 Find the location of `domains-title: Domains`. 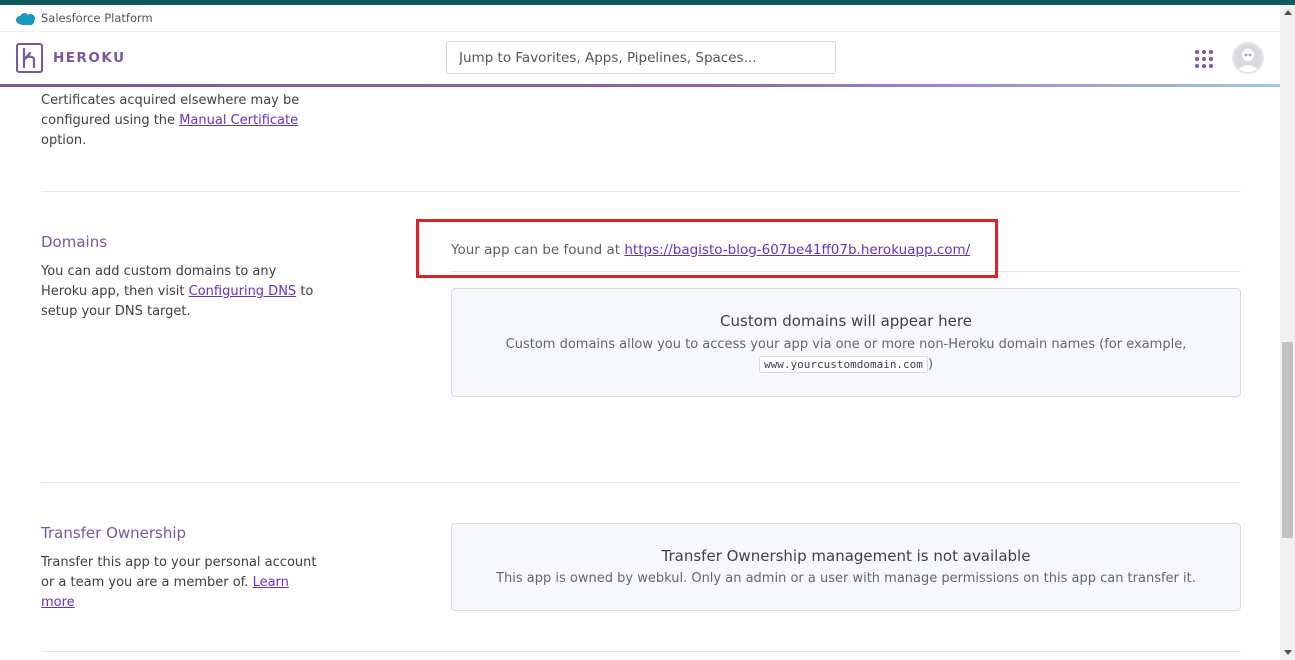

domains-title: Domains is located at coordinates (74, 242).